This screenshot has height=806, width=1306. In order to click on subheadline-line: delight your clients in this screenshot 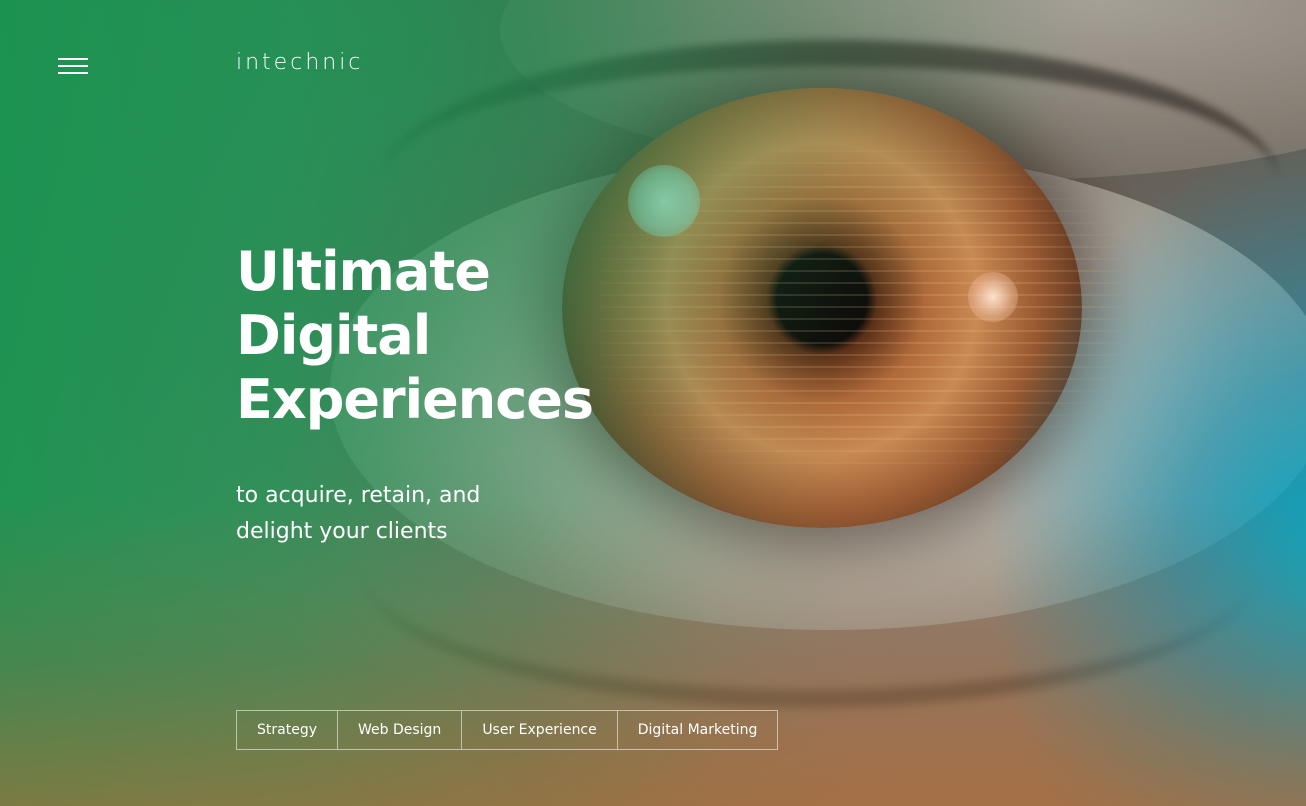, I will do `click(342, 531)`.